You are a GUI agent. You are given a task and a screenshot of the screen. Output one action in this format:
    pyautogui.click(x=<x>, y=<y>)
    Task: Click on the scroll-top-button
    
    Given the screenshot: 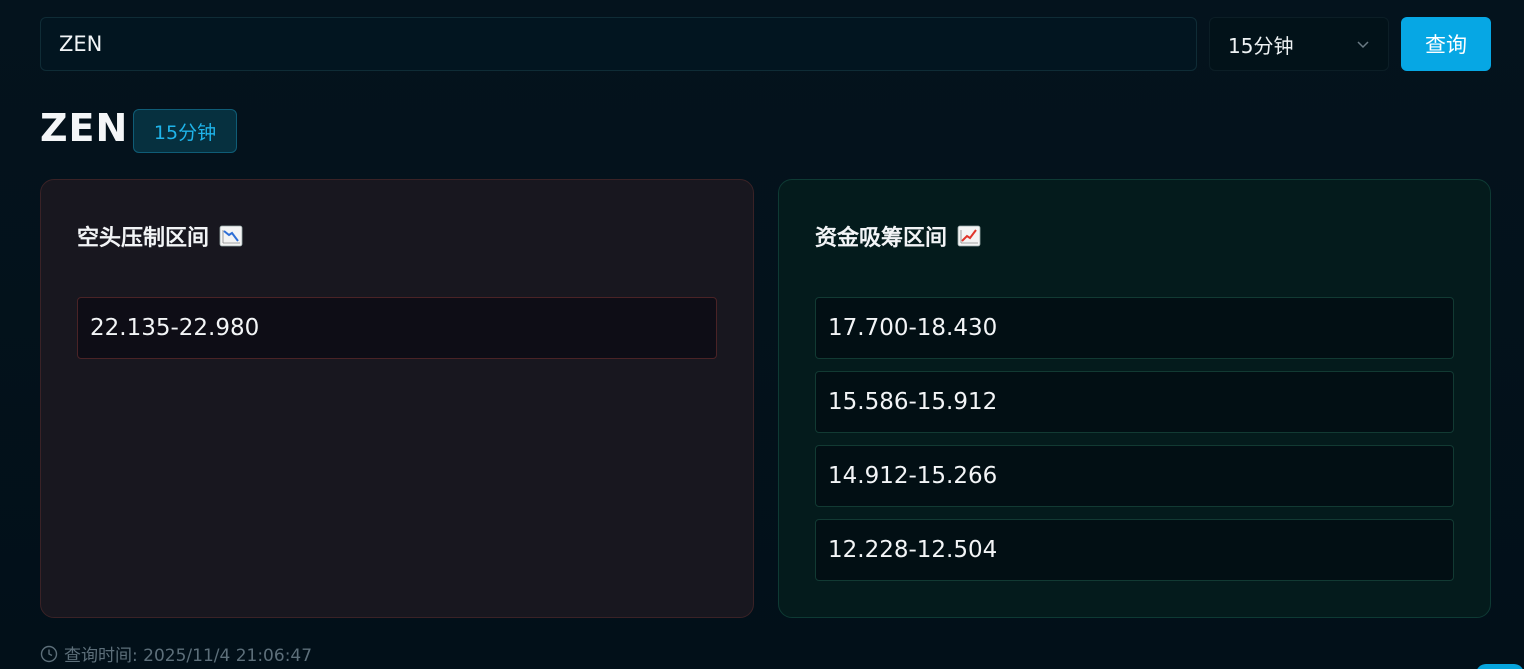 What is the action you would take?
    pyautogui.click(x=1500, y=666)
    